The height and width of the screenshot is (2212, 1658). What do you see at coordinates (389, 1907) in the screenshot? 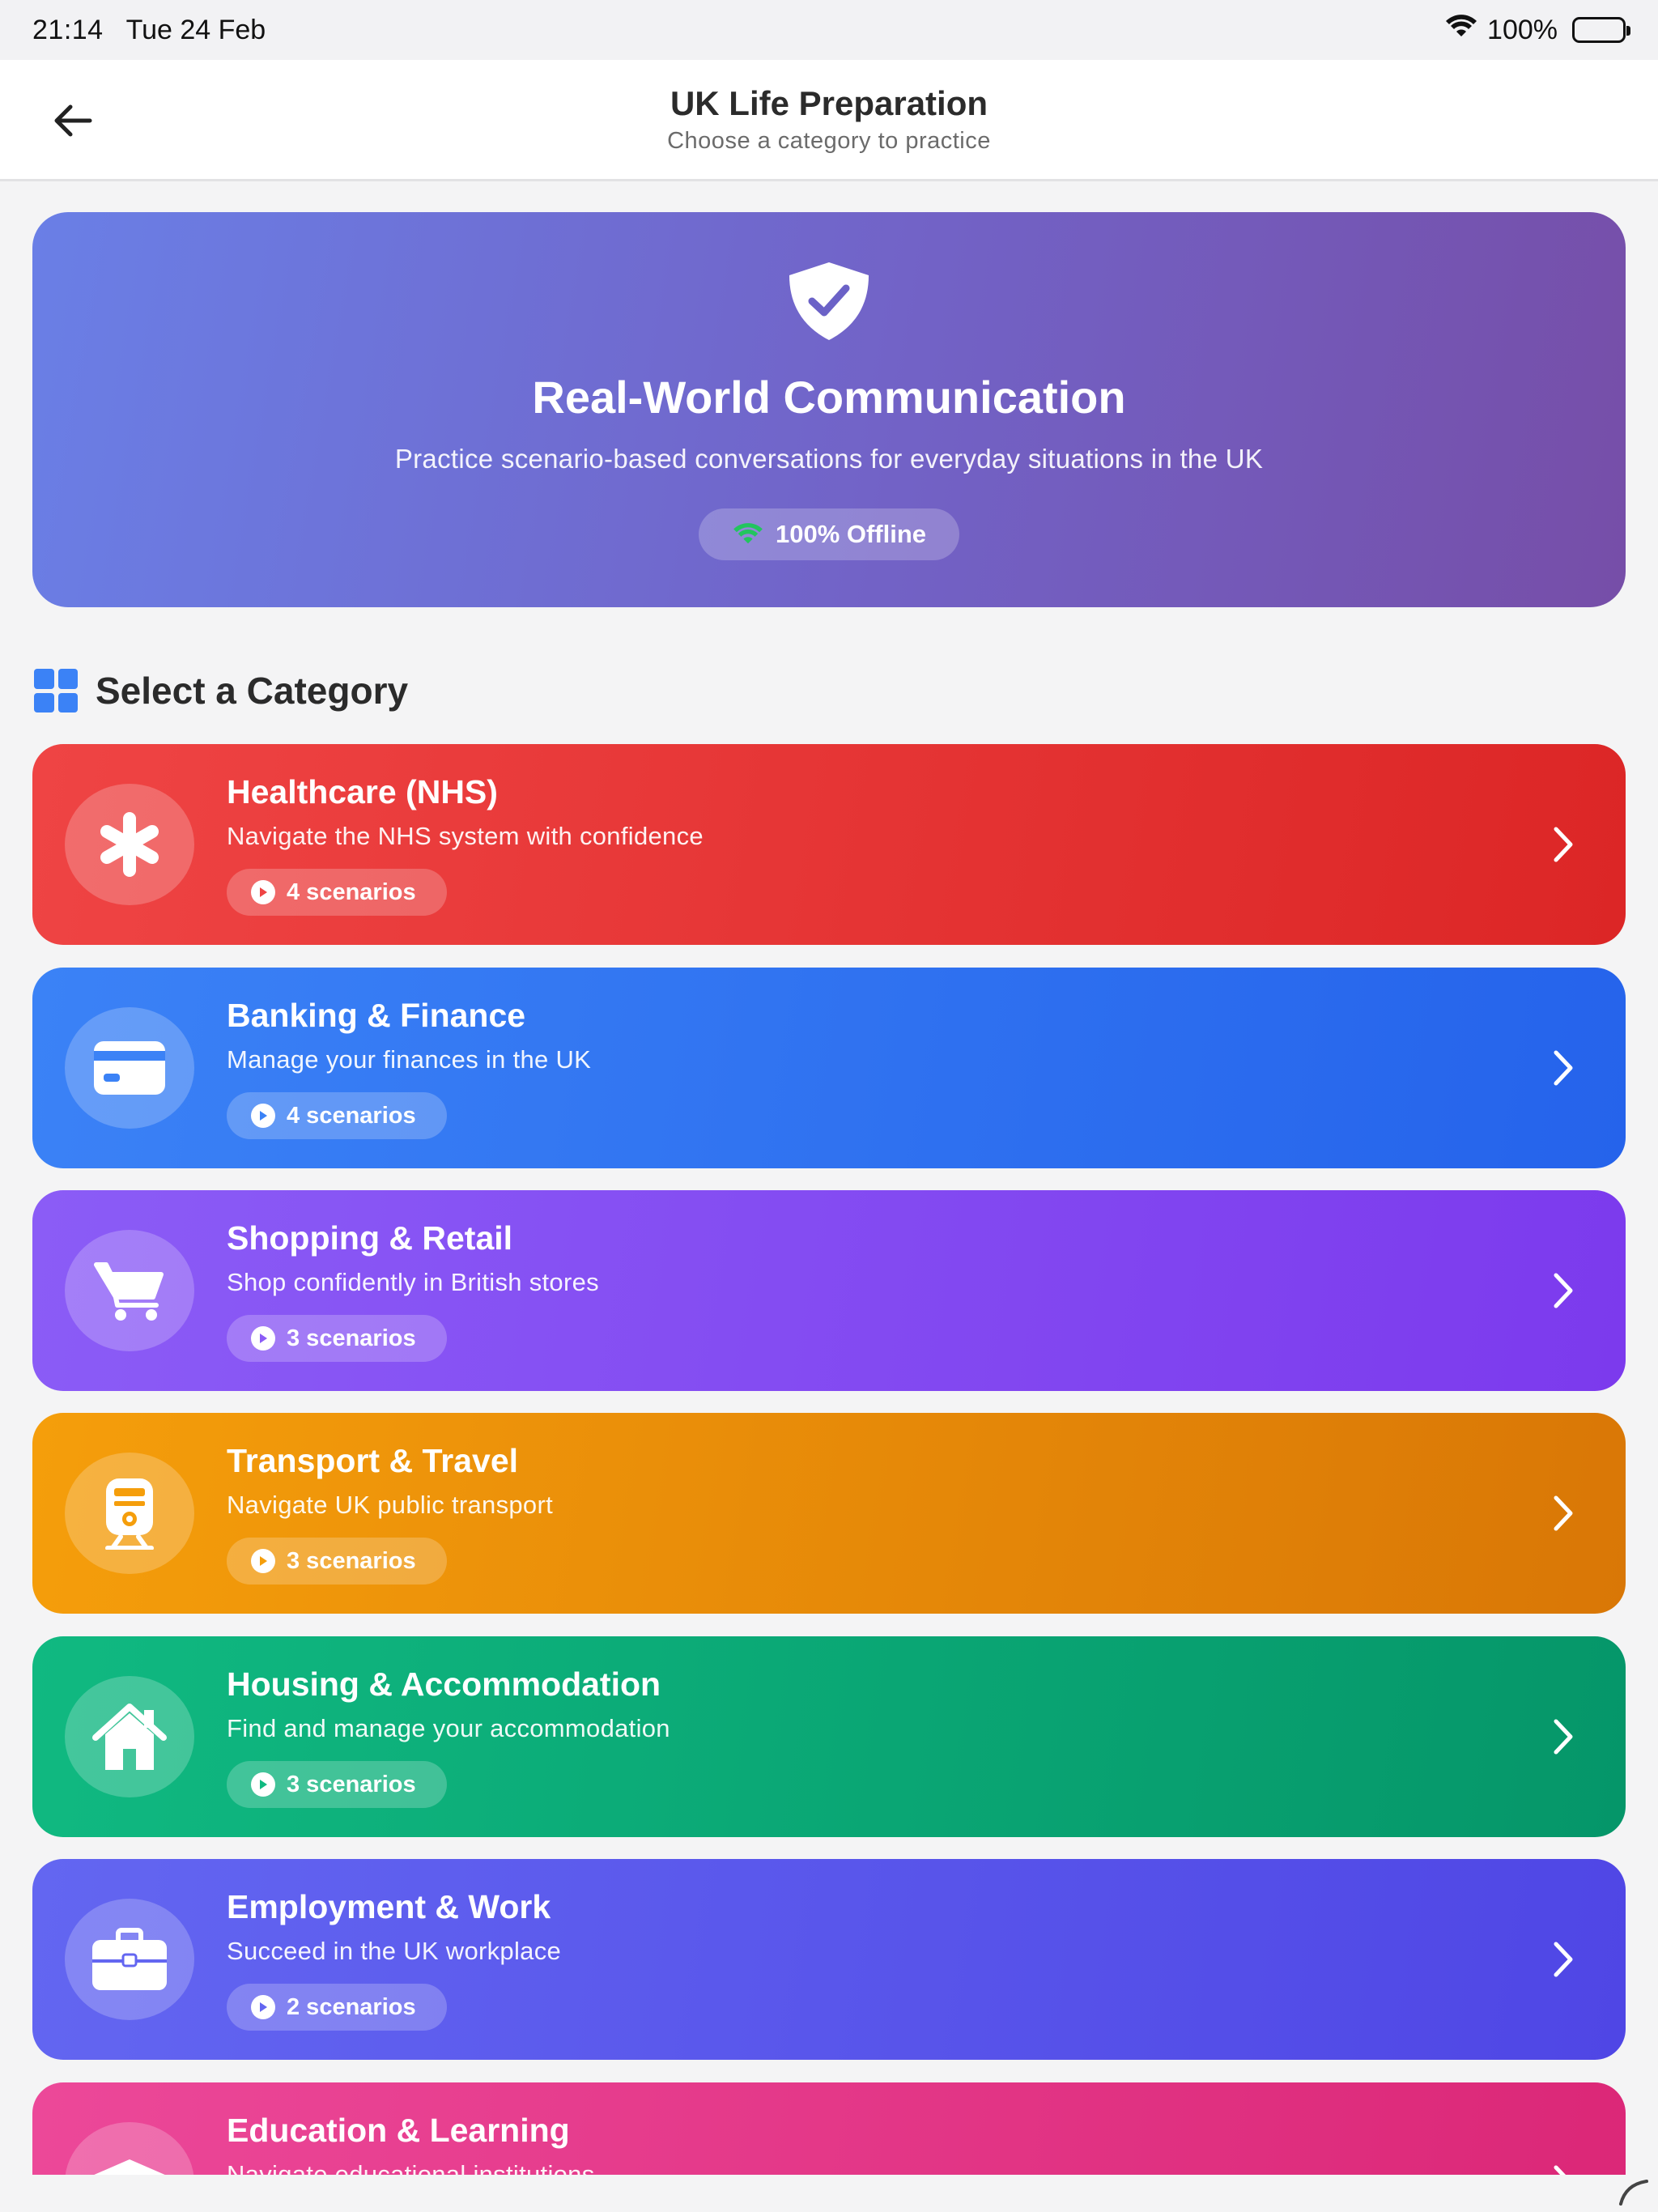
I see `category-title: Employment & Work` at bounding box center [389, 1907].